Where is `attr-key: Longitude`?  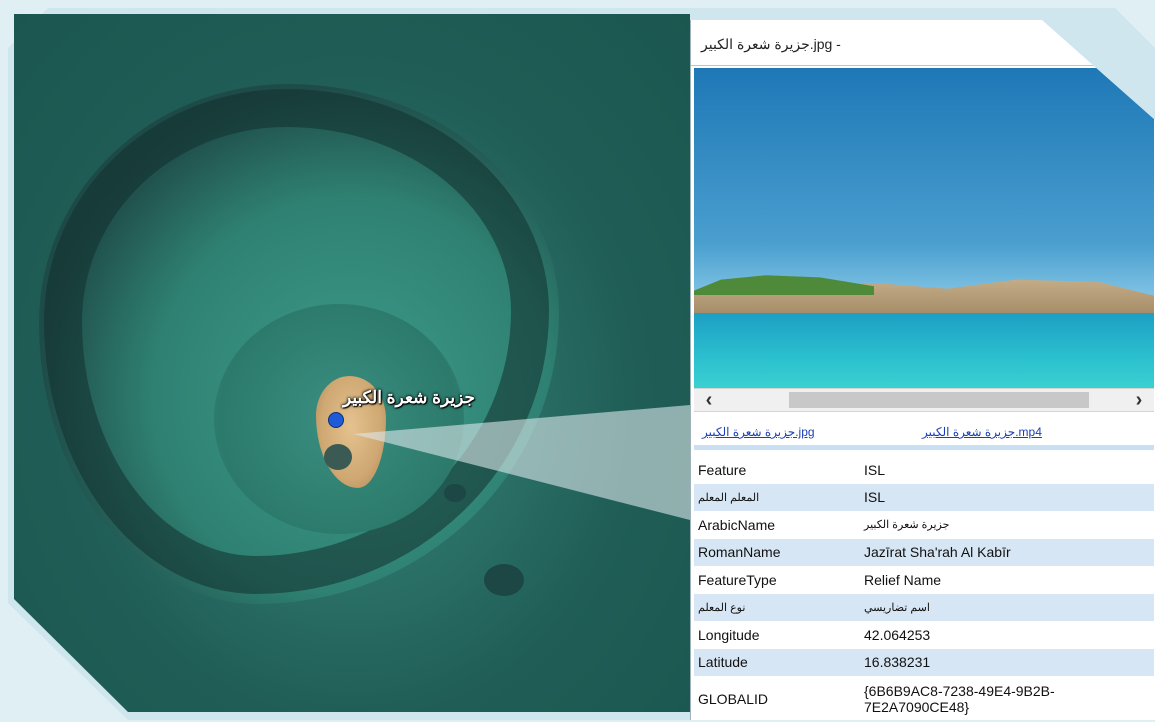 attr-key: Longitude is located at coordinates (729, 634).